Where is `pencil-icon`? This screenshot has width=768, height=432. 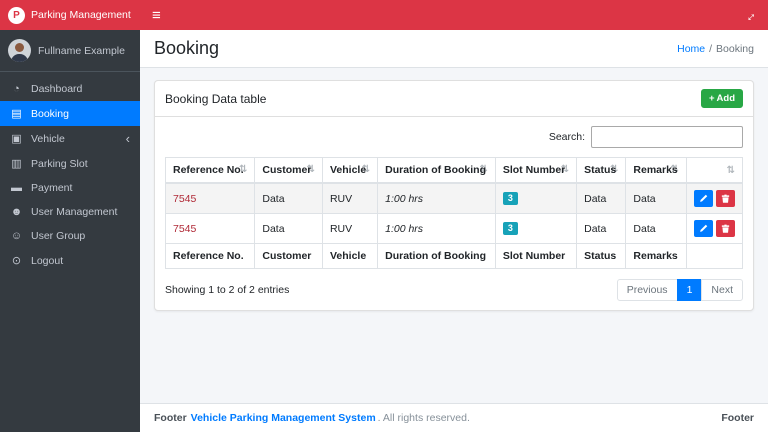
pencil-icon is located at coordinates (704, 198).